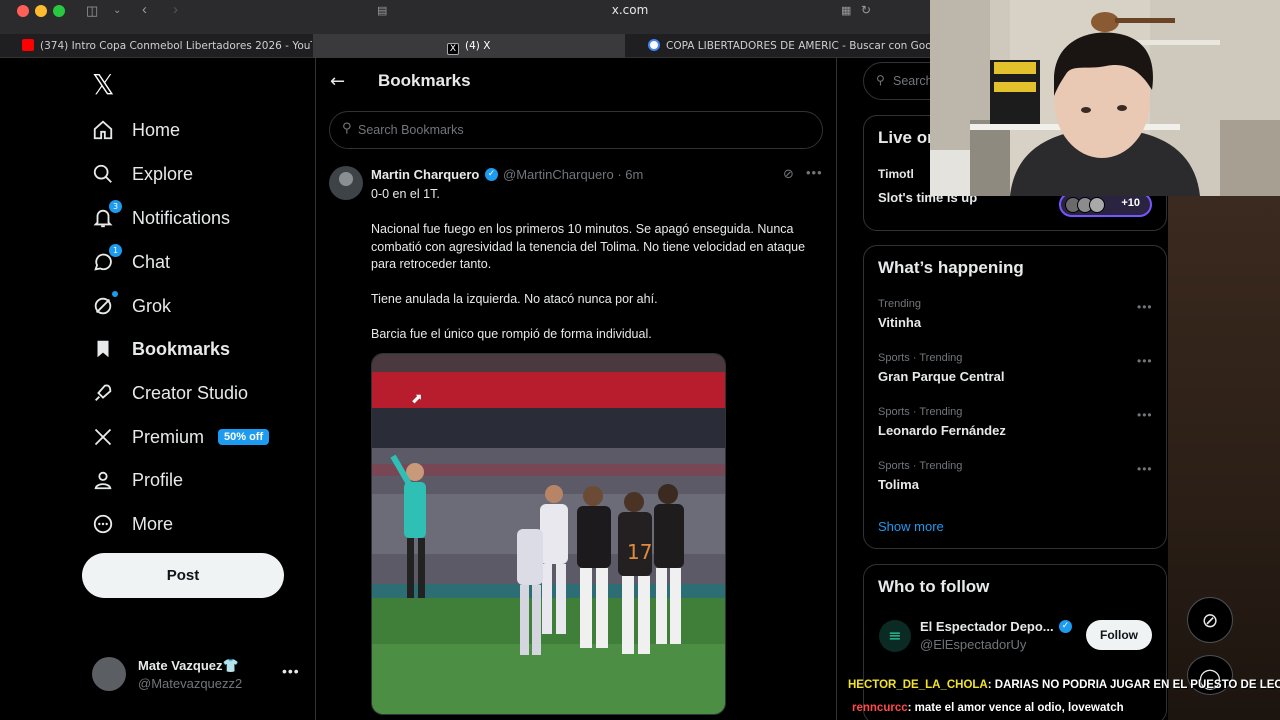 This screenshot has height=720, width=1280. What do you see at coordinates (896, 174) in the screenshot?
I see `live-host-name: Timotl` at bounding box center [896, 174].